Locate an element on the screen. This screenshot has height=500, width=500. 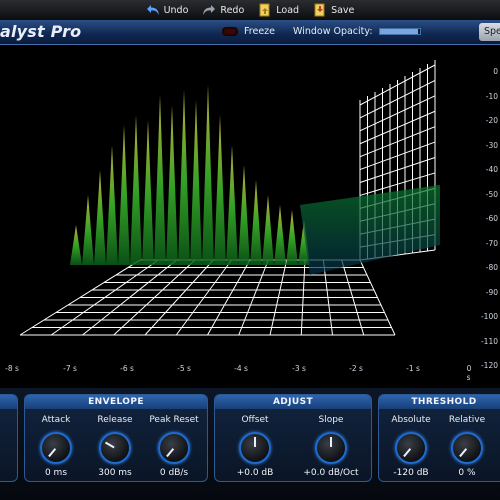
relative-control: Relative 0 % is located at coordinates (467, 446).